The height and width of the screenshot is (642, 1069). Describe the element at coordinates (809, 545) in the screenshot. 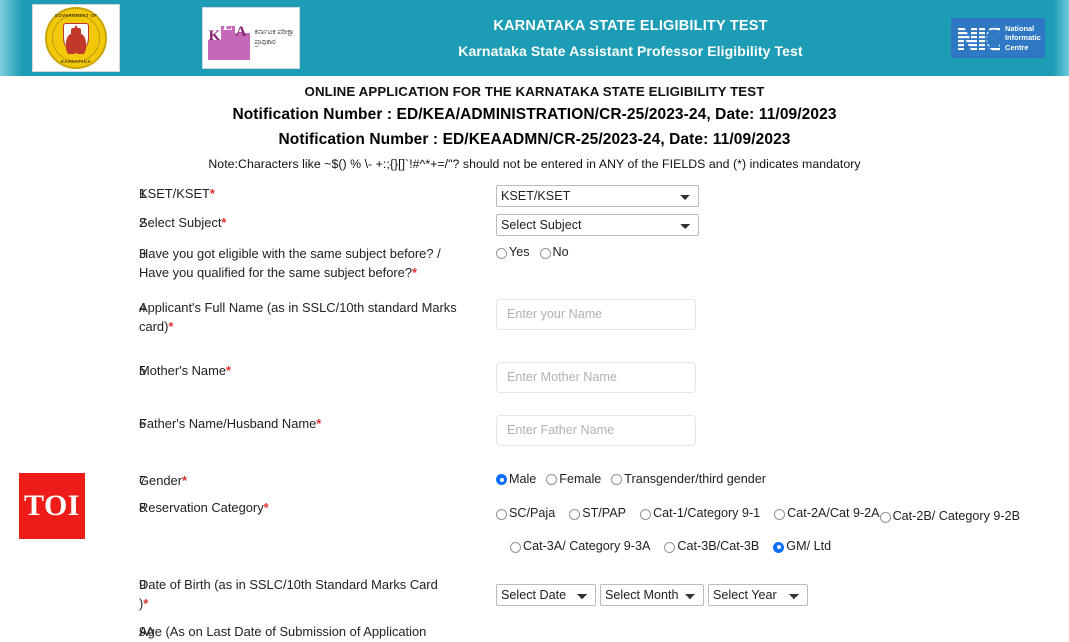

I see `radio-label: GM/ Ltd` at that location.